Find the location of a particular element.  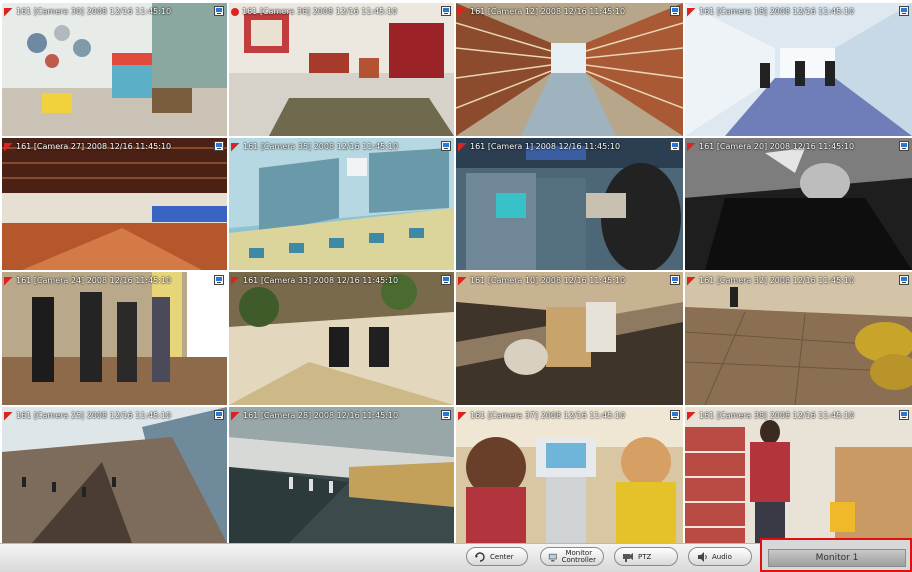

camera-image-conference is located at coordinates (569, 475).